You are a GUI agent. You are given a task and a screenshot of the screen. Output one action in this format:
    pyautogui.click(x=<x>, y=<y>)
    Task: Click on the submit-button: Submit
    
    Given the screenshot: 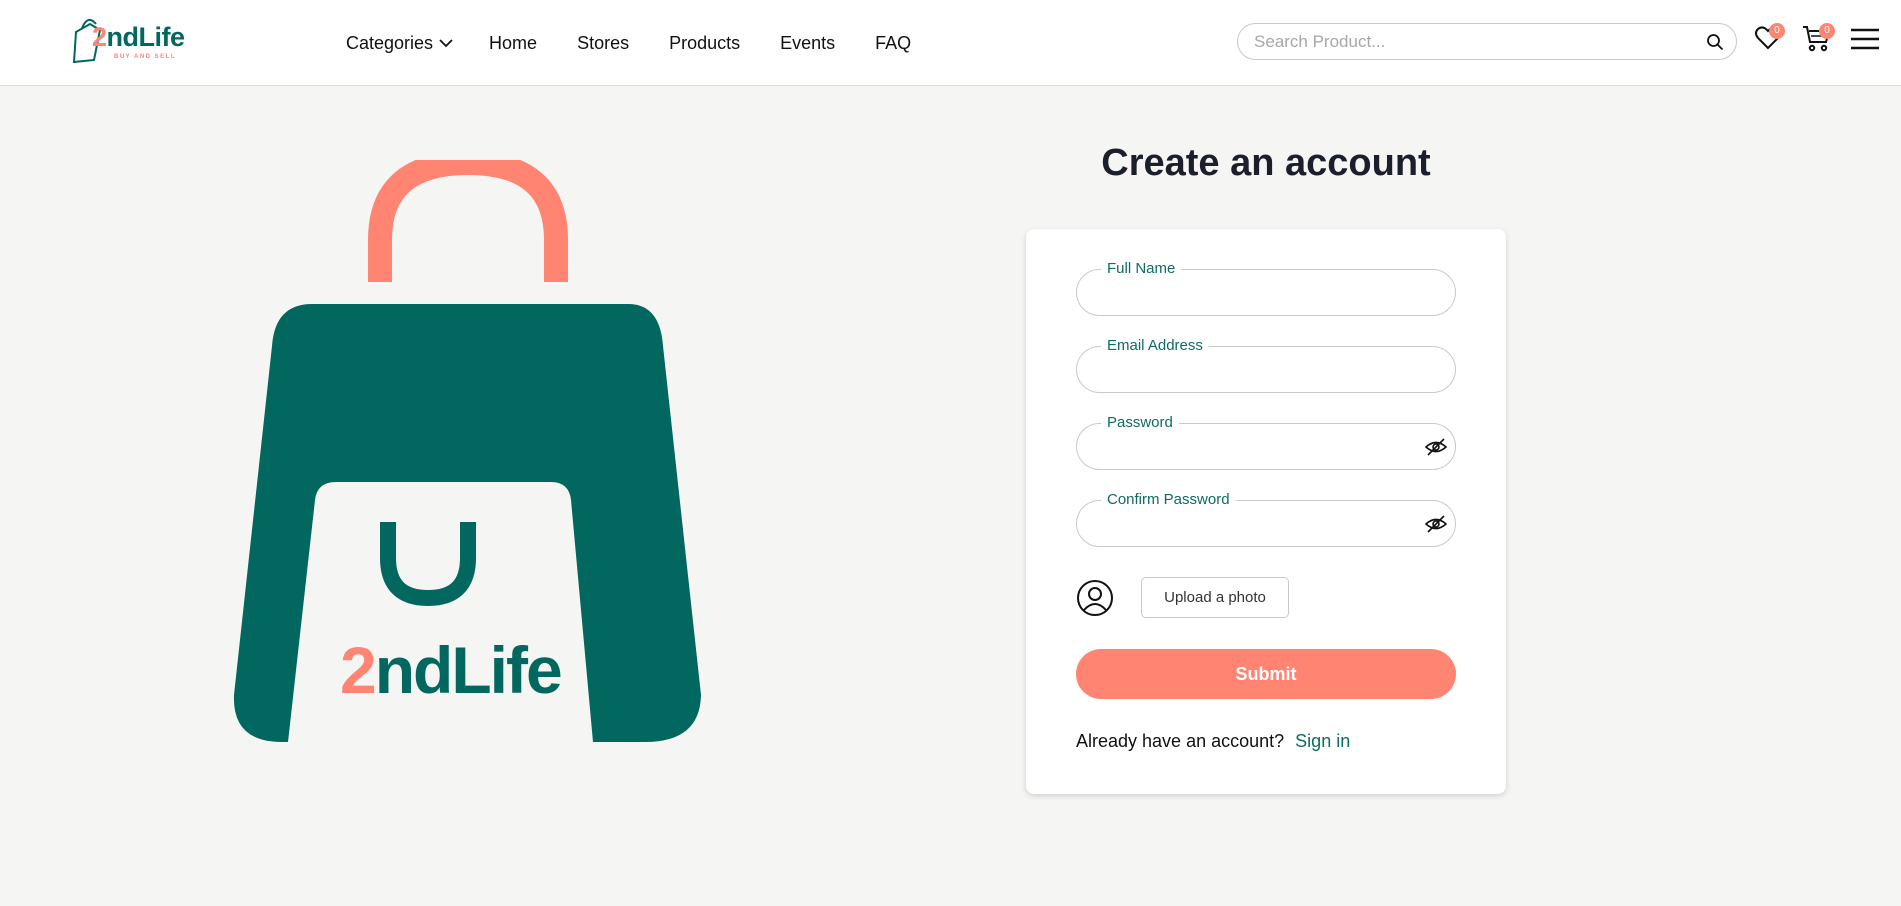 What is the action you would take?
    pyautogui.click(x=1266, y=674)
    